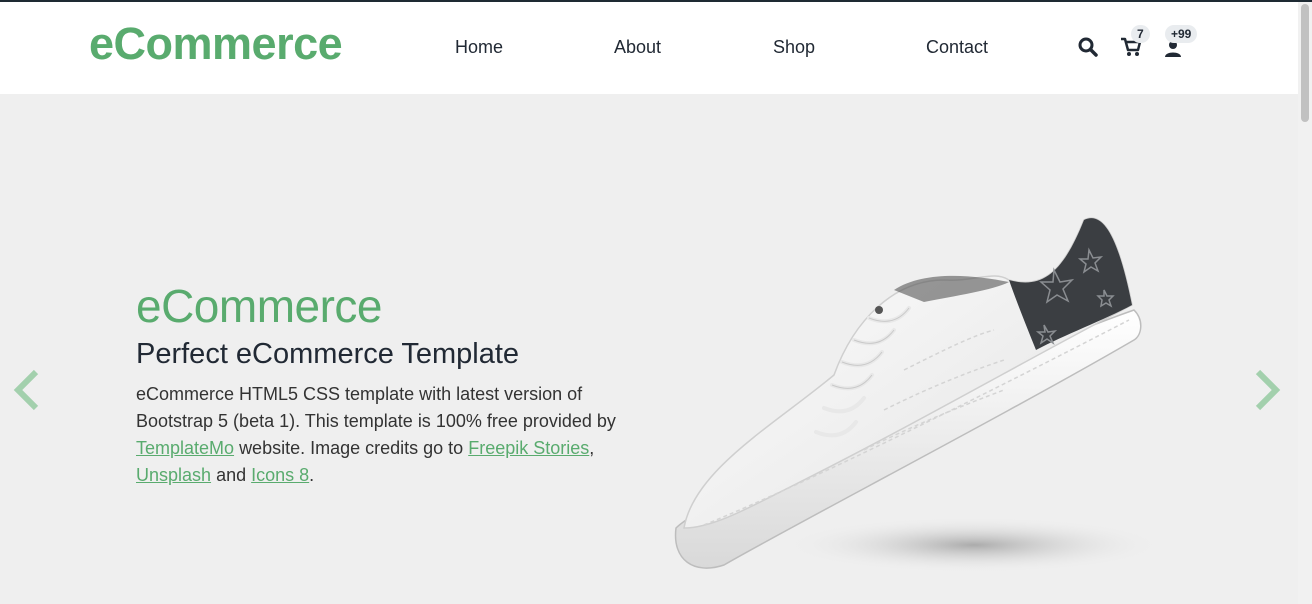 The height and width of the screenshot is (604, 1312). I want to click on hero-text-part: and, so click(231, 475).